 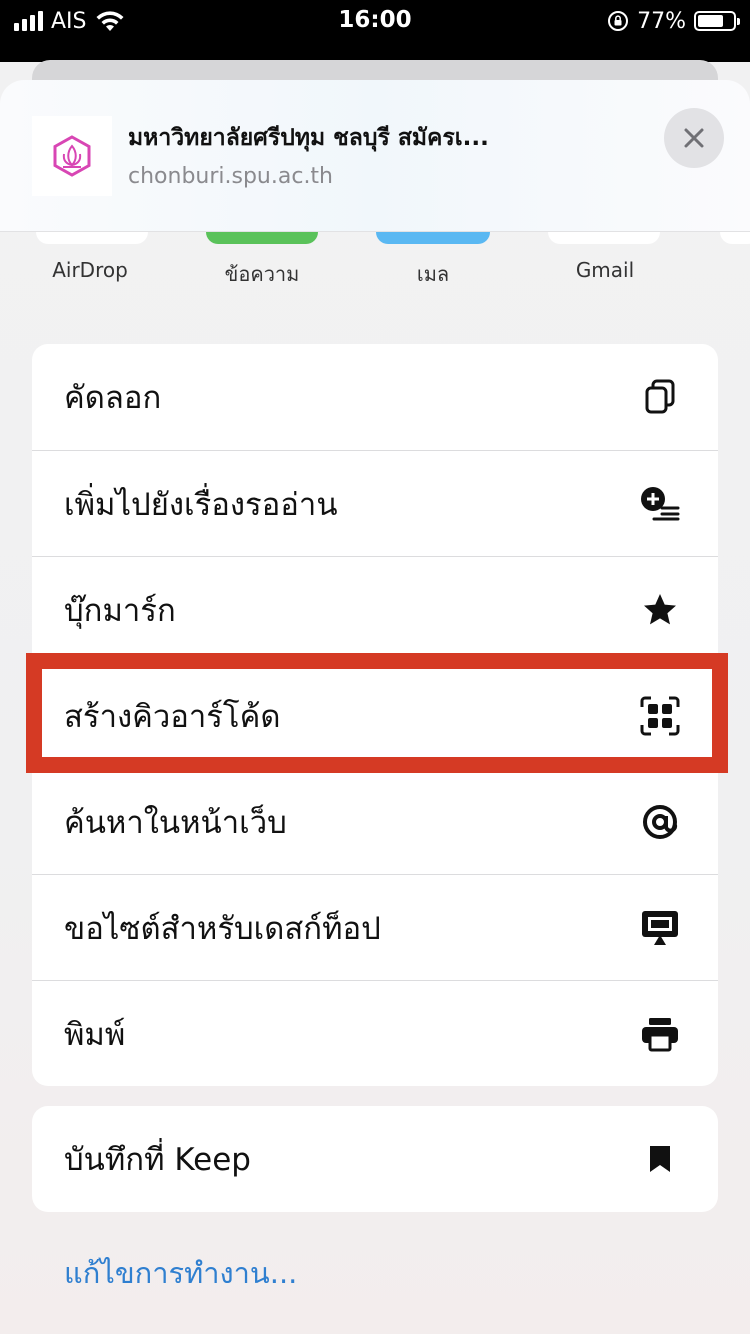 What do you see at coordinates (604, 238) in the screenshot?
I see `gmail-app-icon` at bounding box center [604, 238].